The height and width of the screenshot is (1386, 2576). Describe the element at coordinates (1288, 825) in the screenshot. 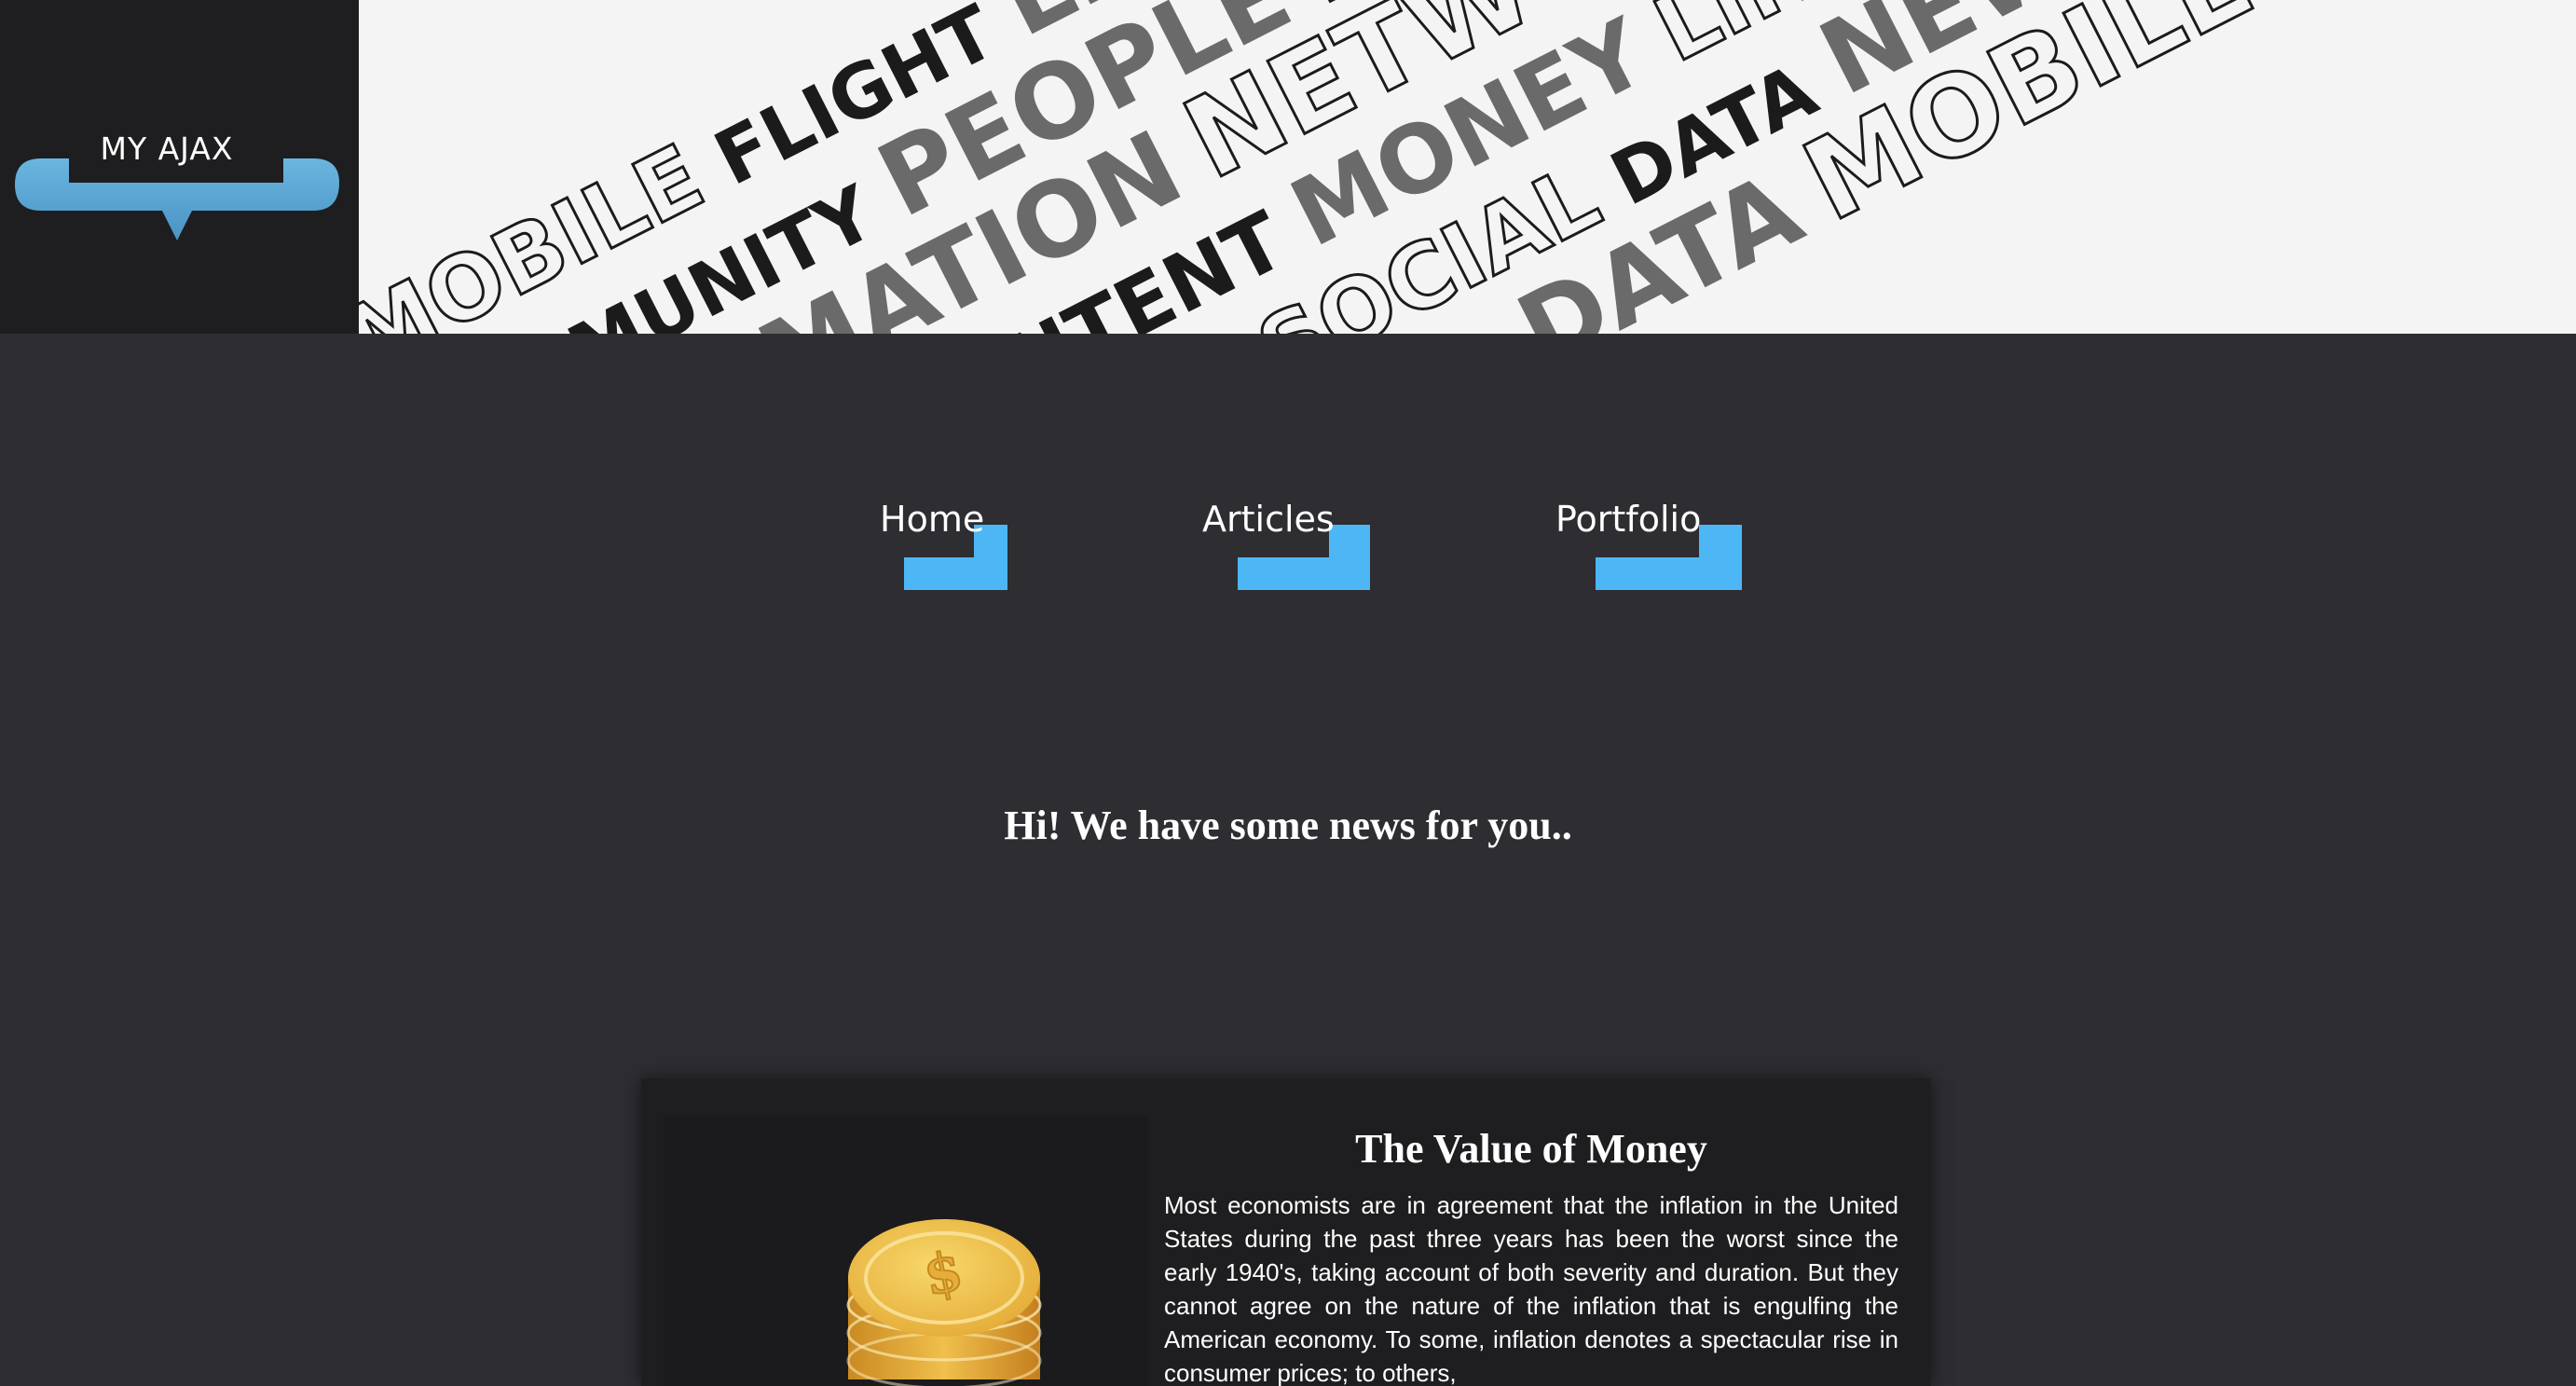

I see `greeting-heading: Hi! We have some news for you..` at that location.